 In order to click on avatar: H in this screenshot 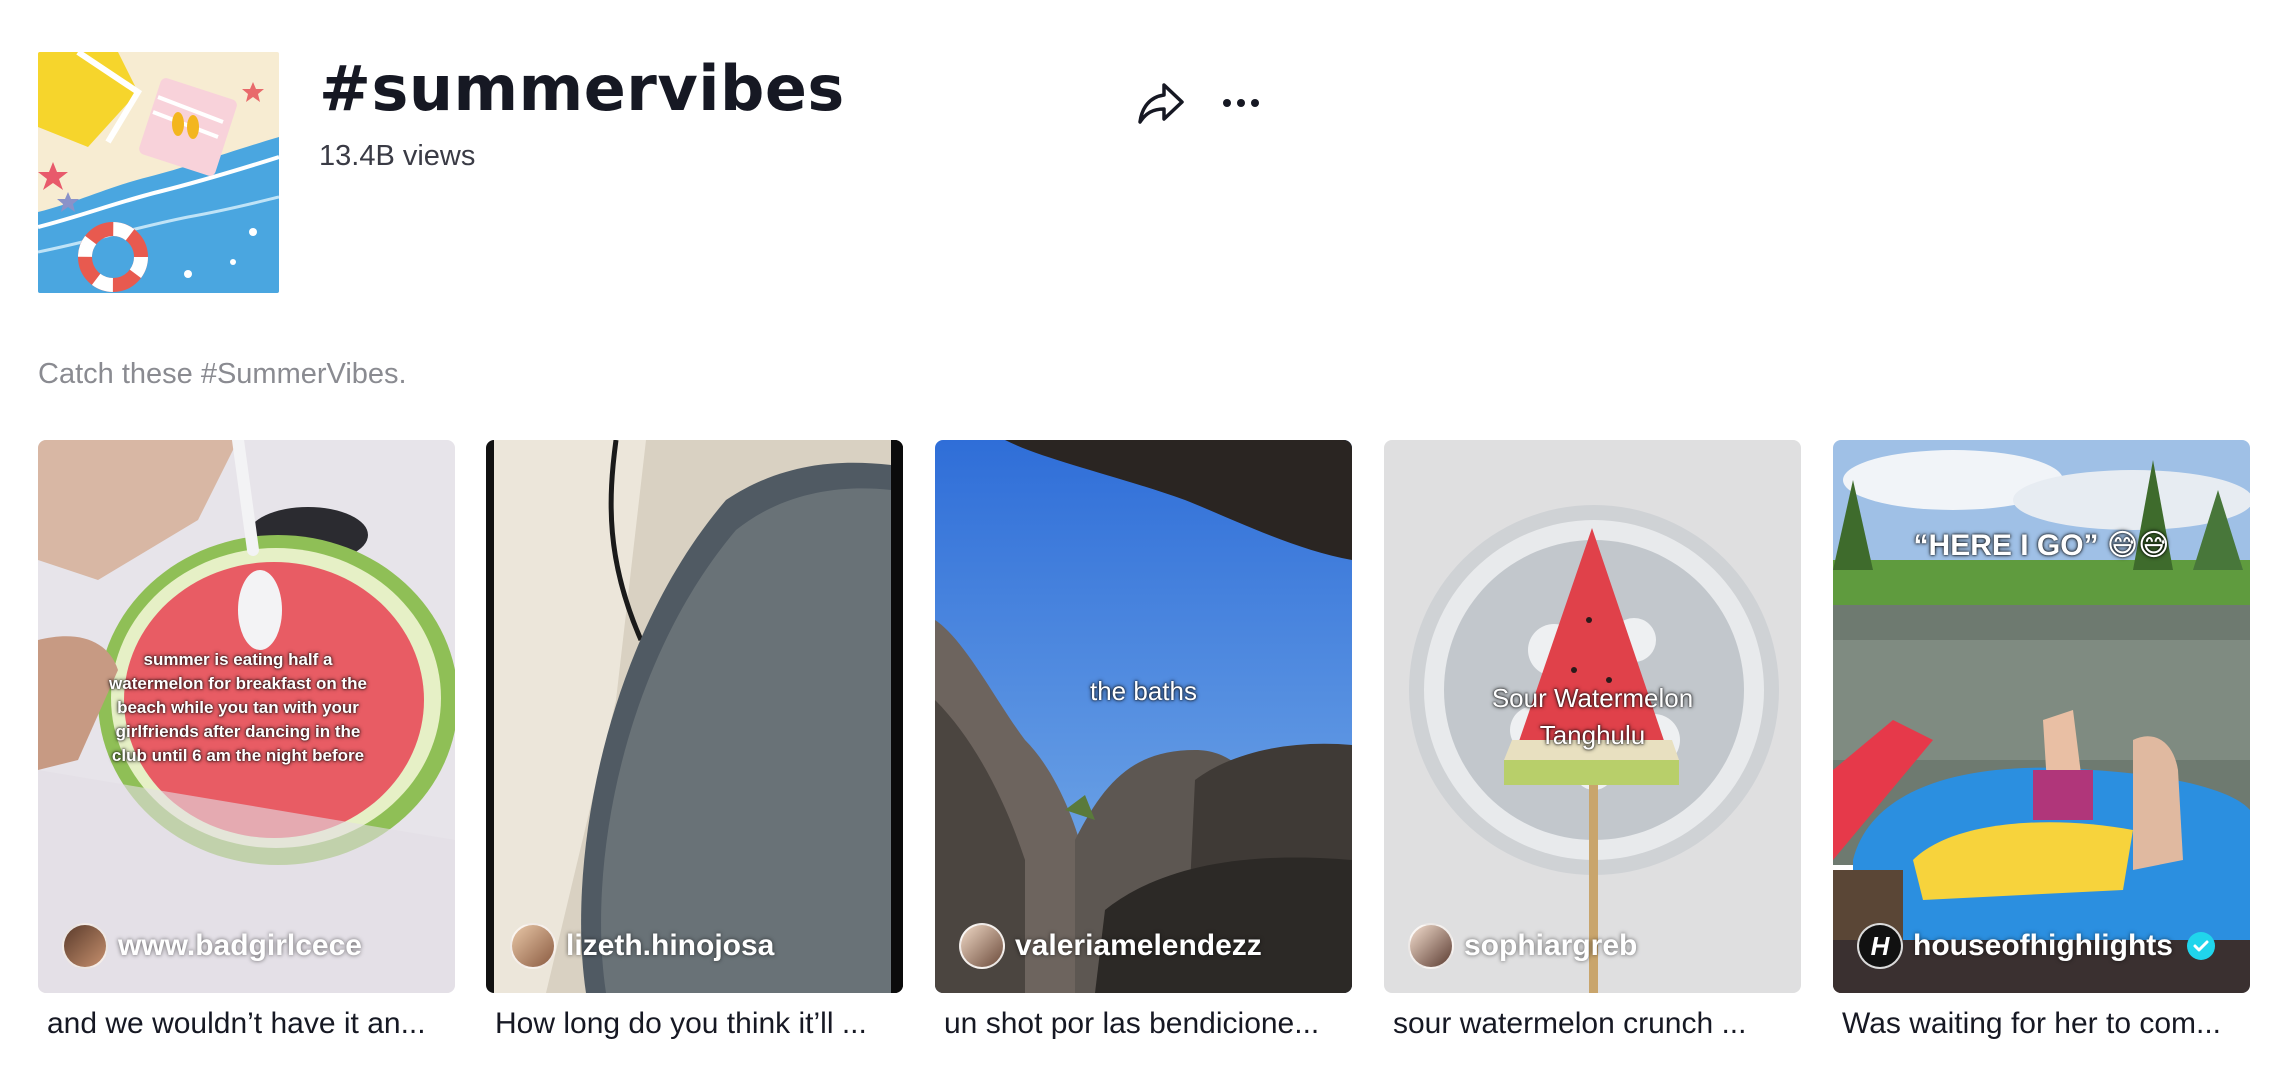, I will do `click(1880, 946)`.